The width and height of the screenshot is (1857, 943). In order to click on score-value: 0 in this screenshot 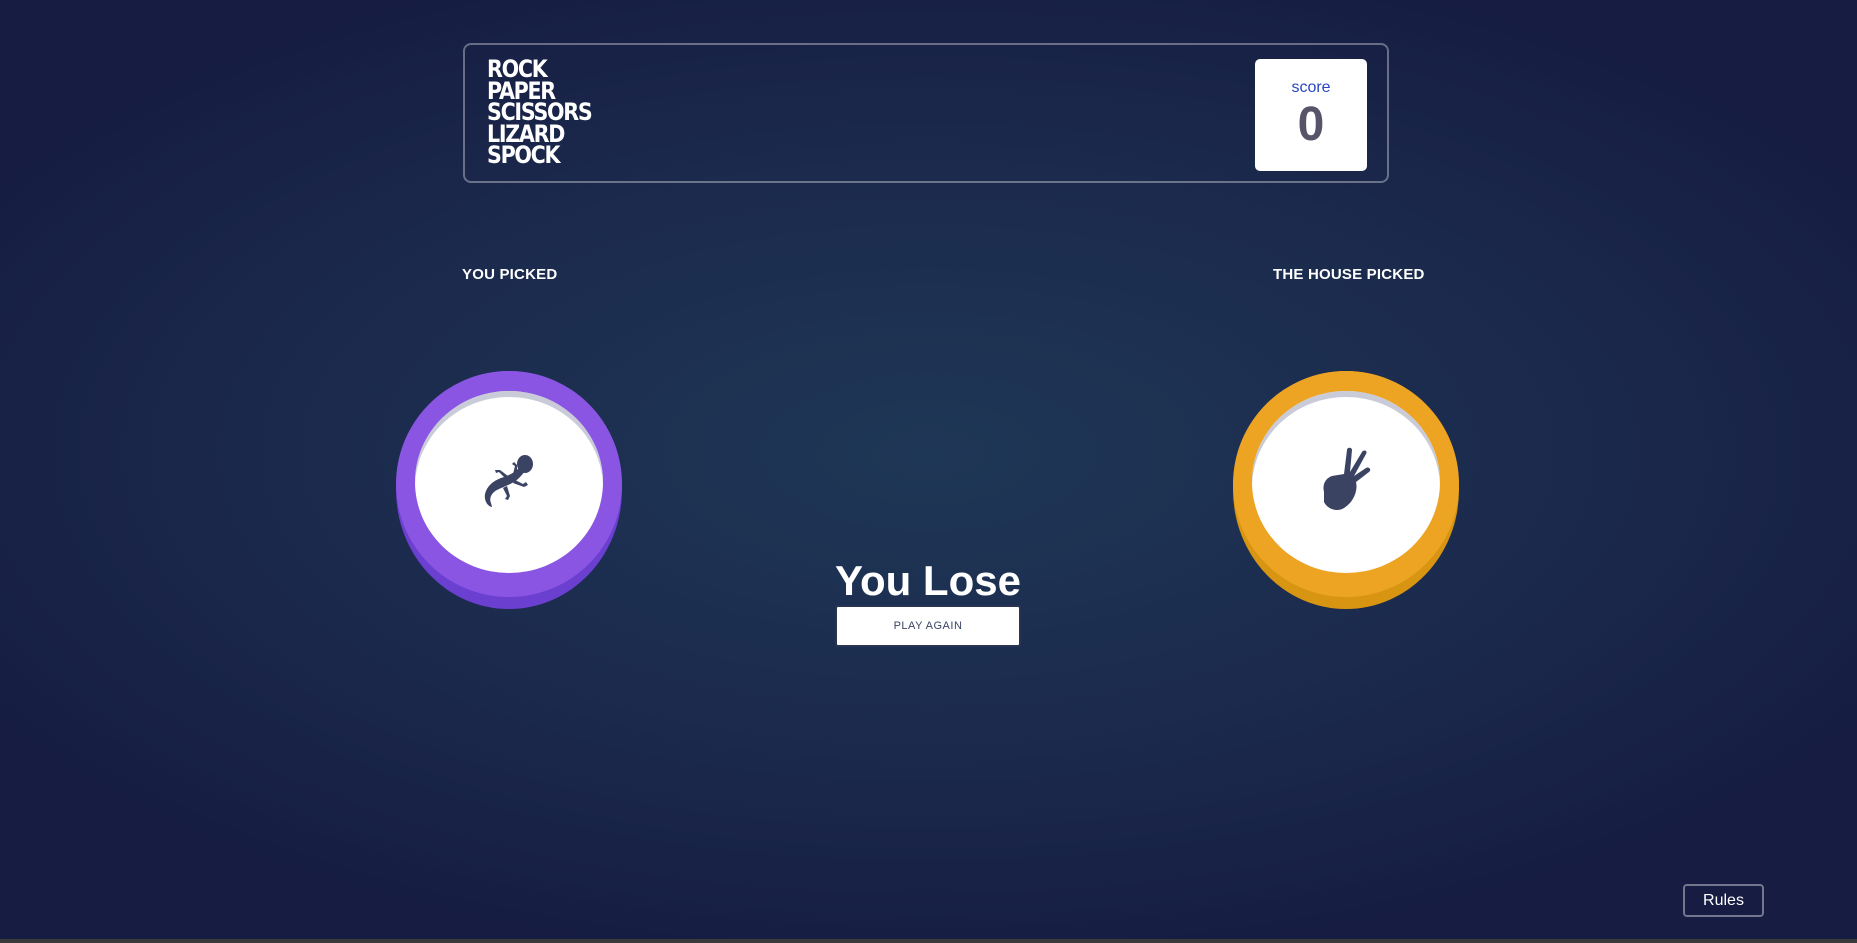, I will do `click(1311, 124)`.